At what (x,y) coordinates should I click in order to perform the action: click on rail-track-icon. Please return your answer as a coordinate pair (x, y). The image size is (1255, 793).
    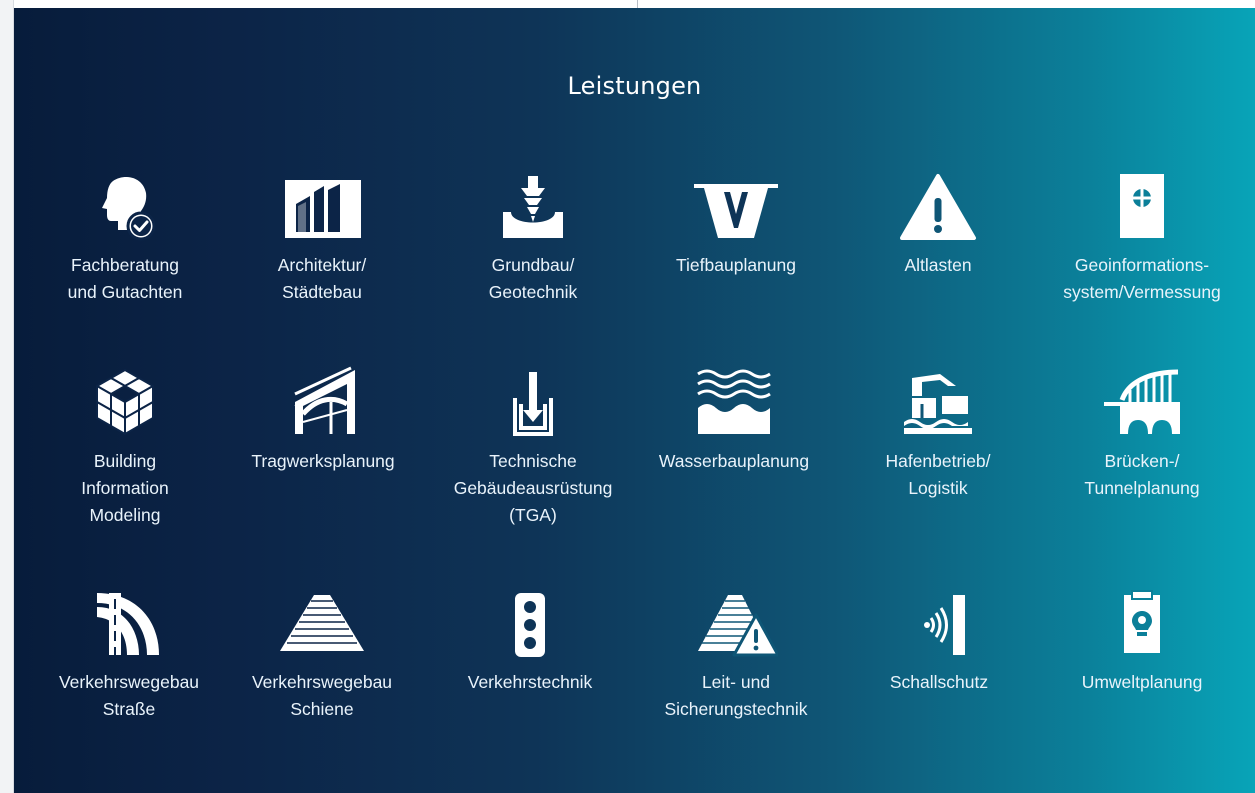
    Looking at the image, I should click on (322, 623).